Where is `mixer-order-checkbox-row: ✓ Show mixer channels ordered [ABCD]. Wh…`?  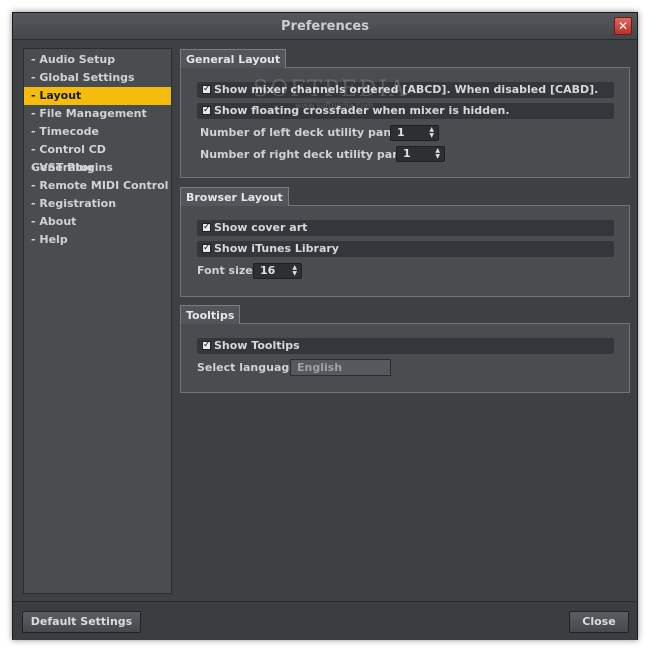 mixer-order-checkbox-row: ✓ Show mixer channels ordered [ABCD]. Wh… is located at coordinates (405, 90).